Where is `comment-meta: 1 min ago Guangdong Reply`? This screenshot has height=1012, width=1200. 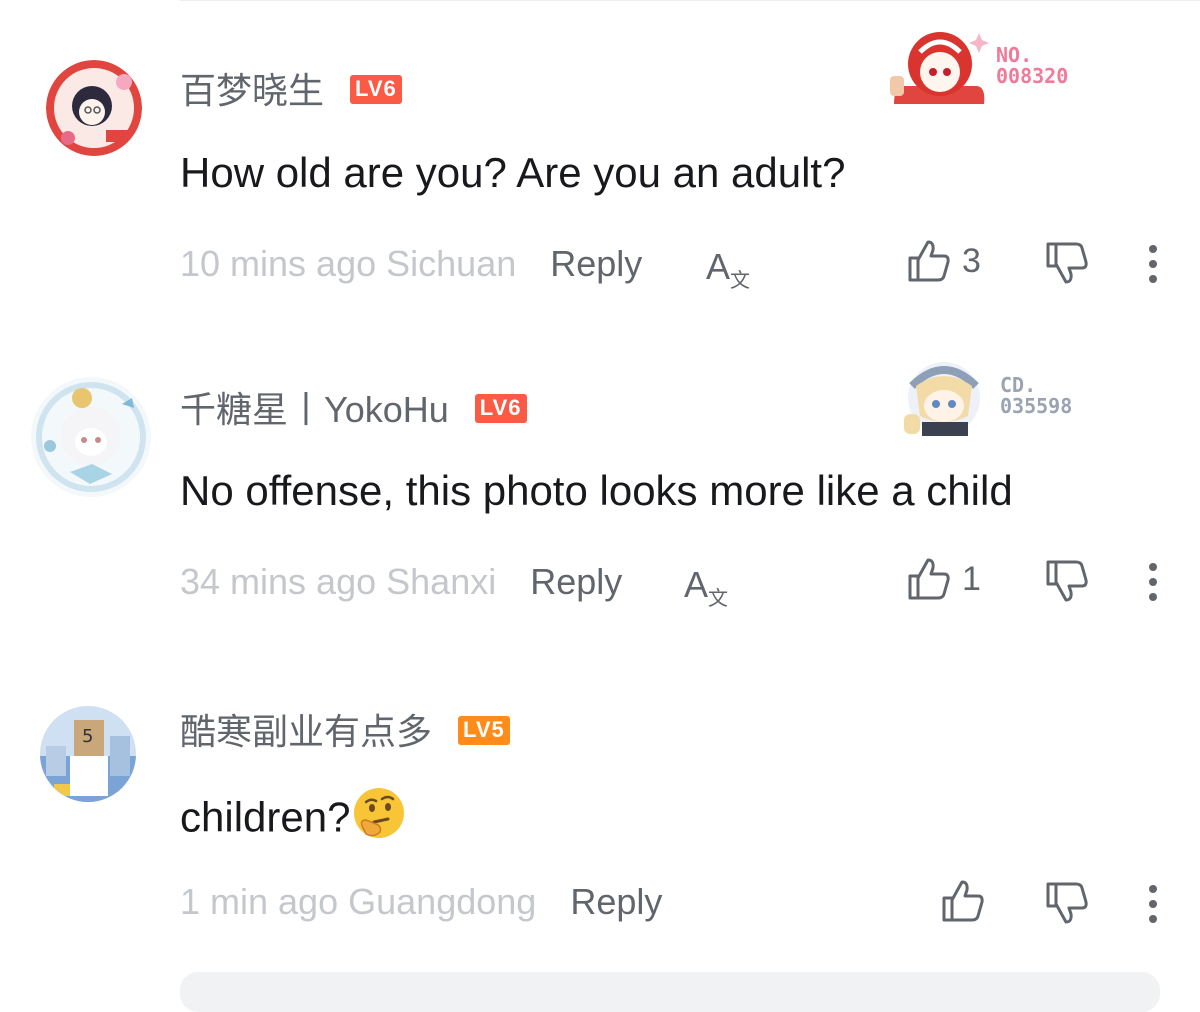 comment-meta: 1 min ago Guangdong Reply is located at coordinates (421, 902).